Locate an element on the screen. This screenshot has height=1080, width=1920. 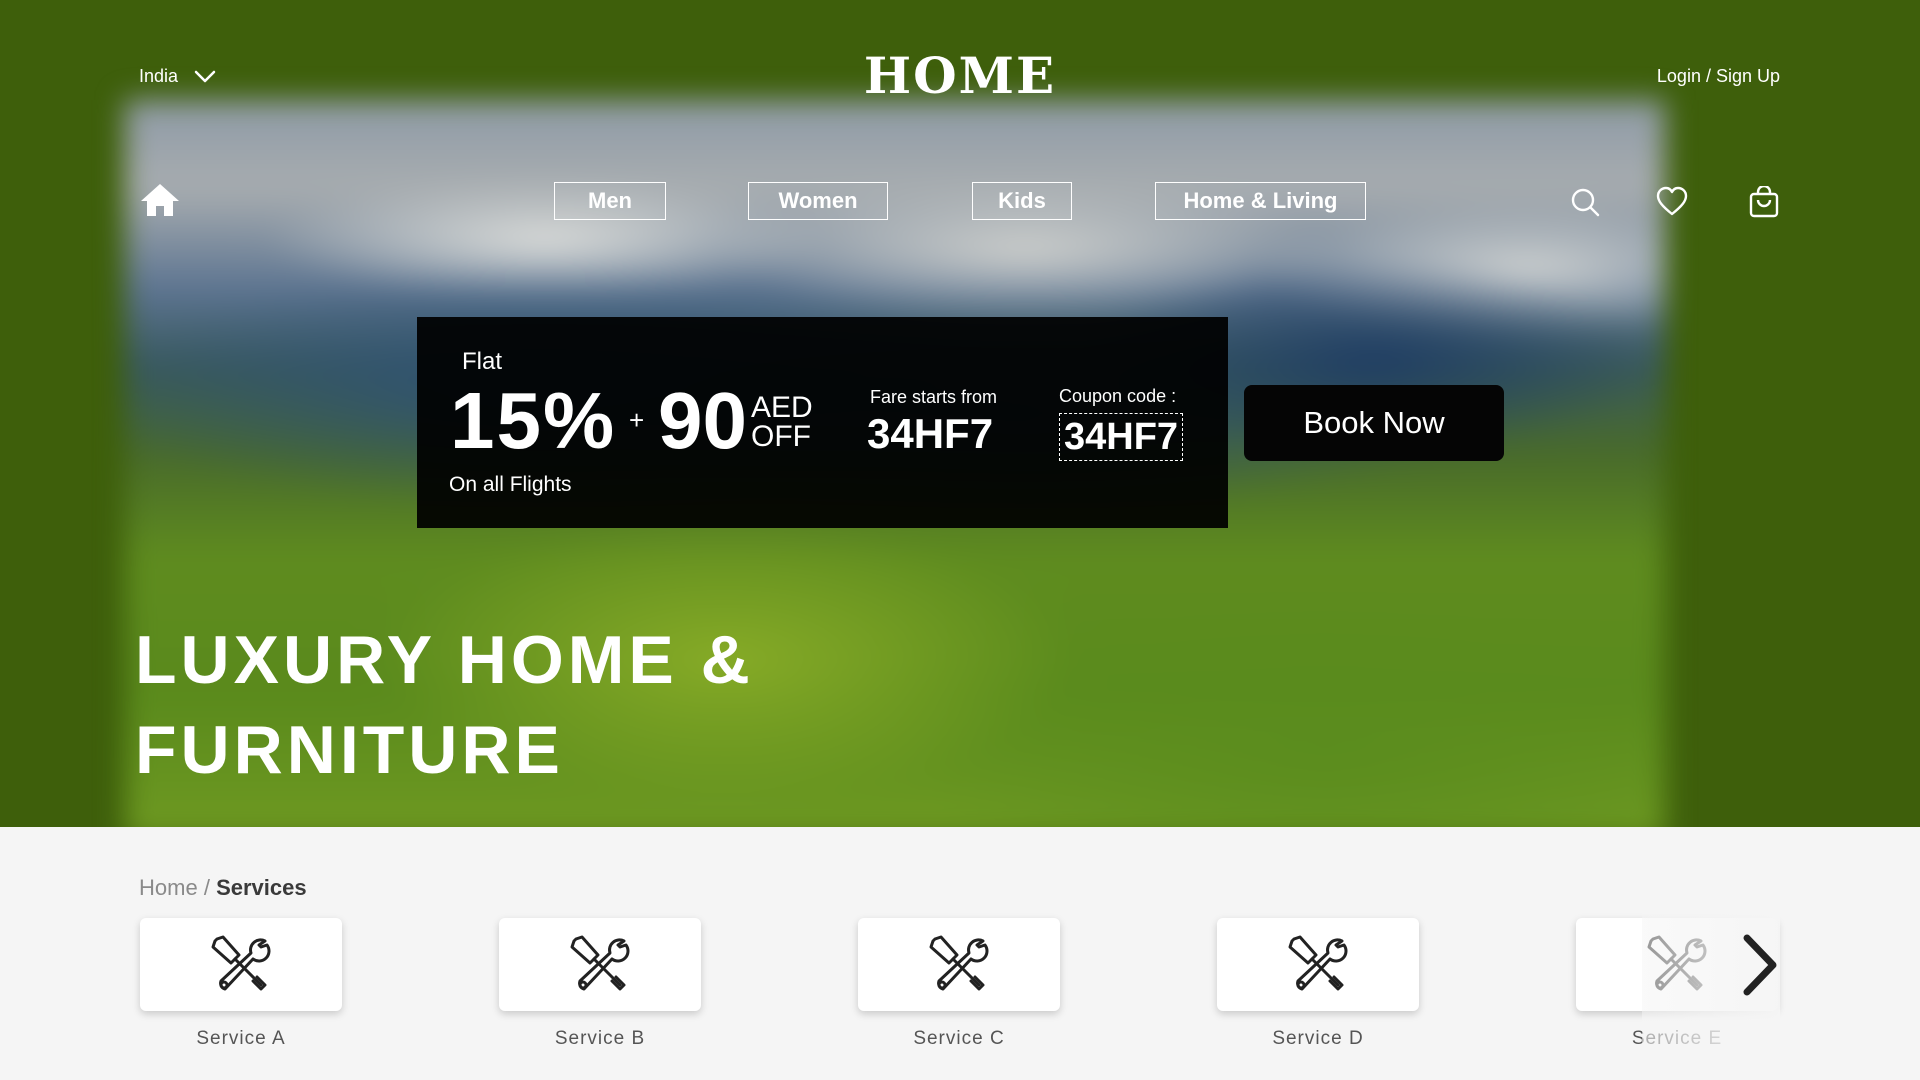
service-card-a: Service A is located at coordinates (241, 984).